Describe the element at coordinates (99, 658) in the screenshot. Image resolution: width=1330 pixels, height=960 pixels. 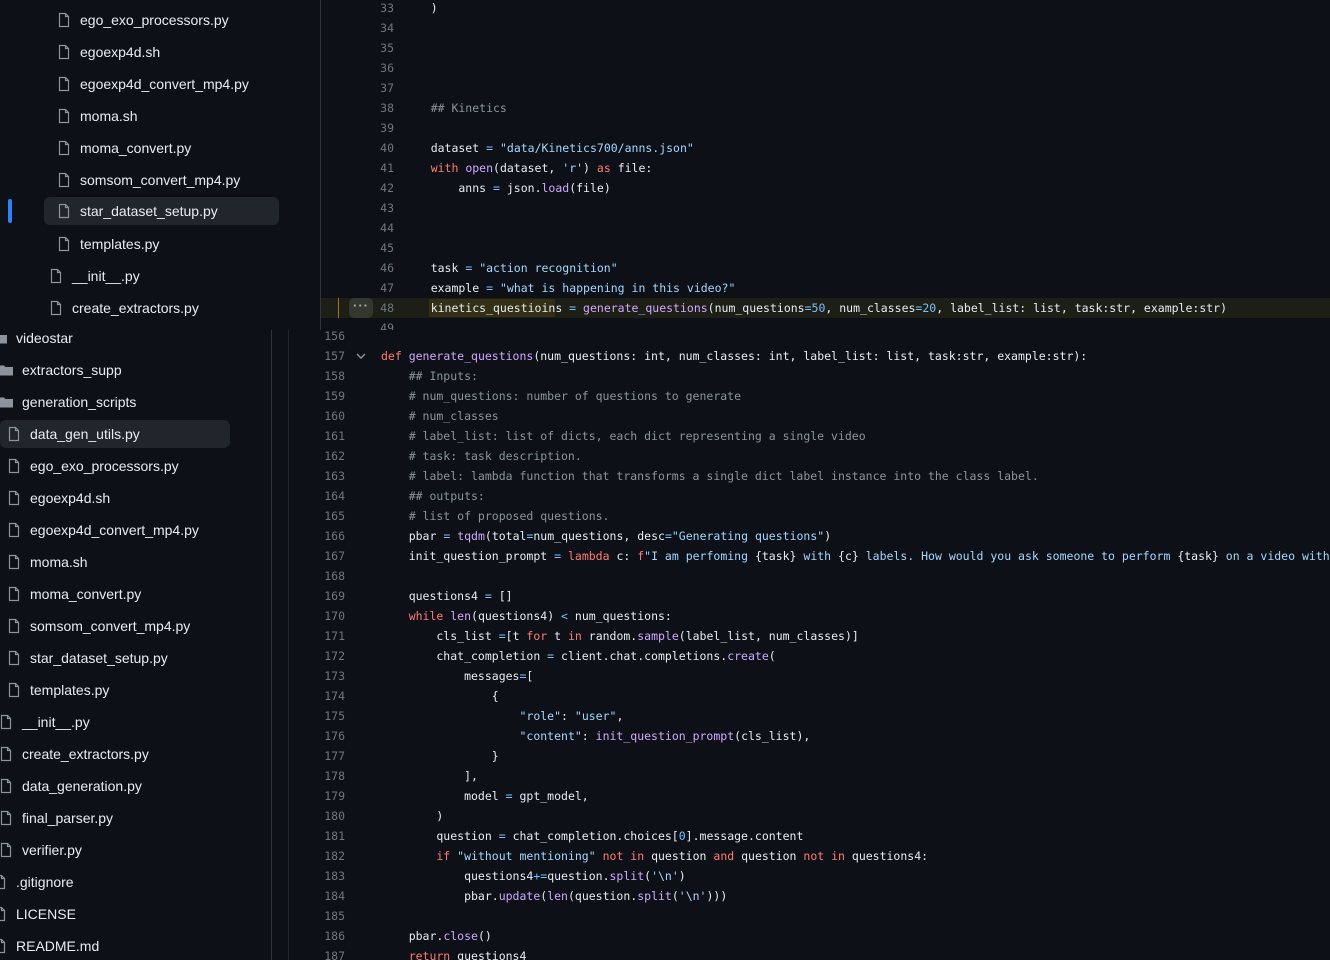
I see `tree-item-label: star_dataset_setup.py` at that location.